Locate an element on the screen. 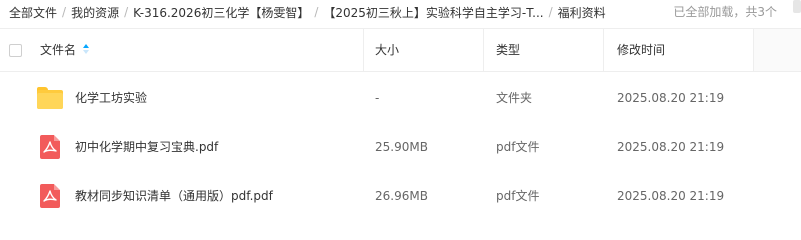 This screenshot has width=801, height=240. folder-icon is located at coordinates (50, 98).